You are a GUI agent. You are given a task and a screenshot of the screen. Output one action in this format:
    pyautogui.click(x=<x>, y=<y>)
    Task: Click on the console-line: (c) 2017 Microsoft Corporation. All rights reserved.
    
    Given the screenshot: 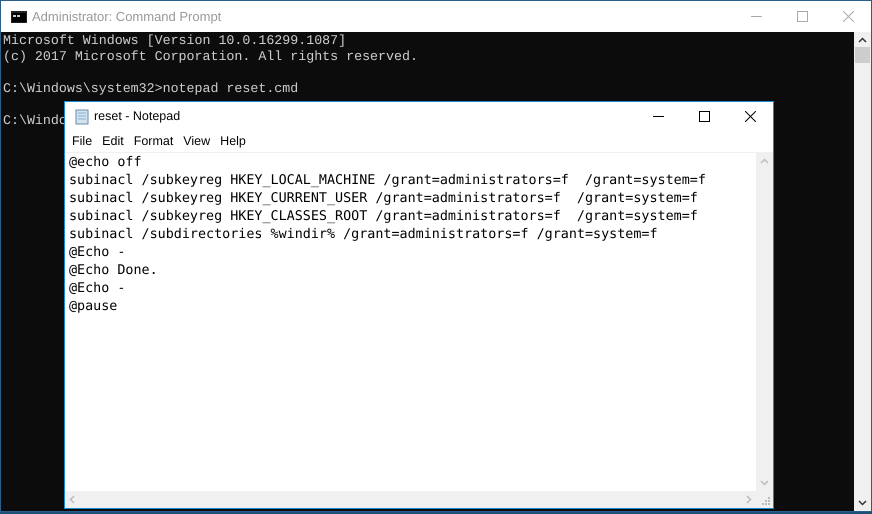 What is the action you would take?
    pyautogui.click(x=210, y=57)
    